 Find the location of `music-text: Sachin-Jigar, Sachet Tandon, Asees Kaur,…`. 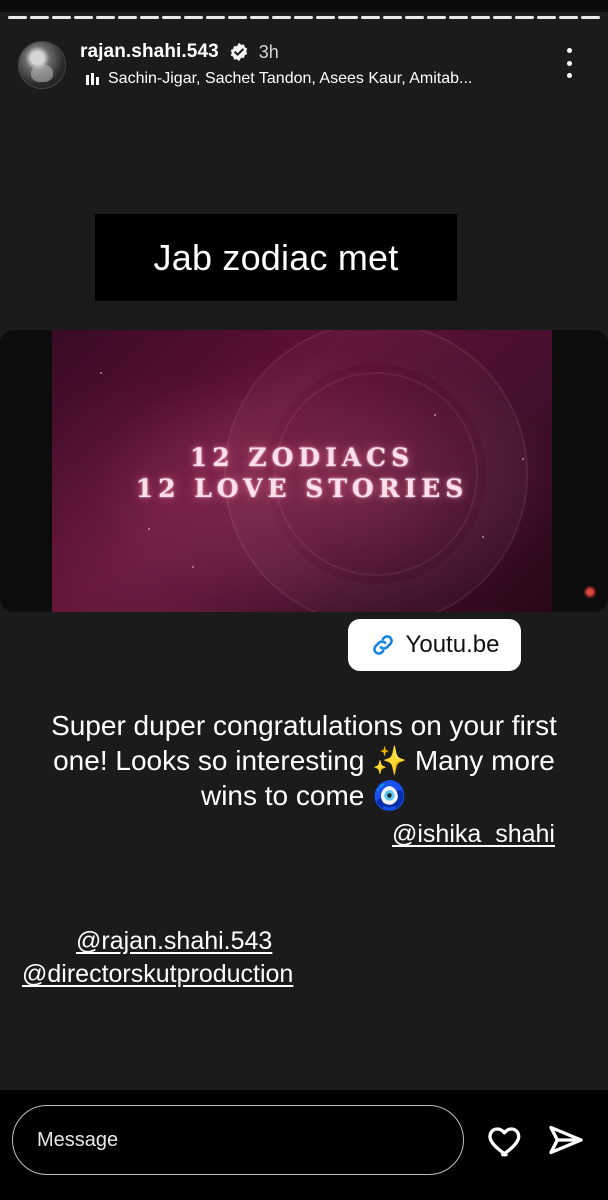

music-text: Sachin-Jigar, Sachet Tandon, Asees Kaur,… is located at coordinates (290, 78).